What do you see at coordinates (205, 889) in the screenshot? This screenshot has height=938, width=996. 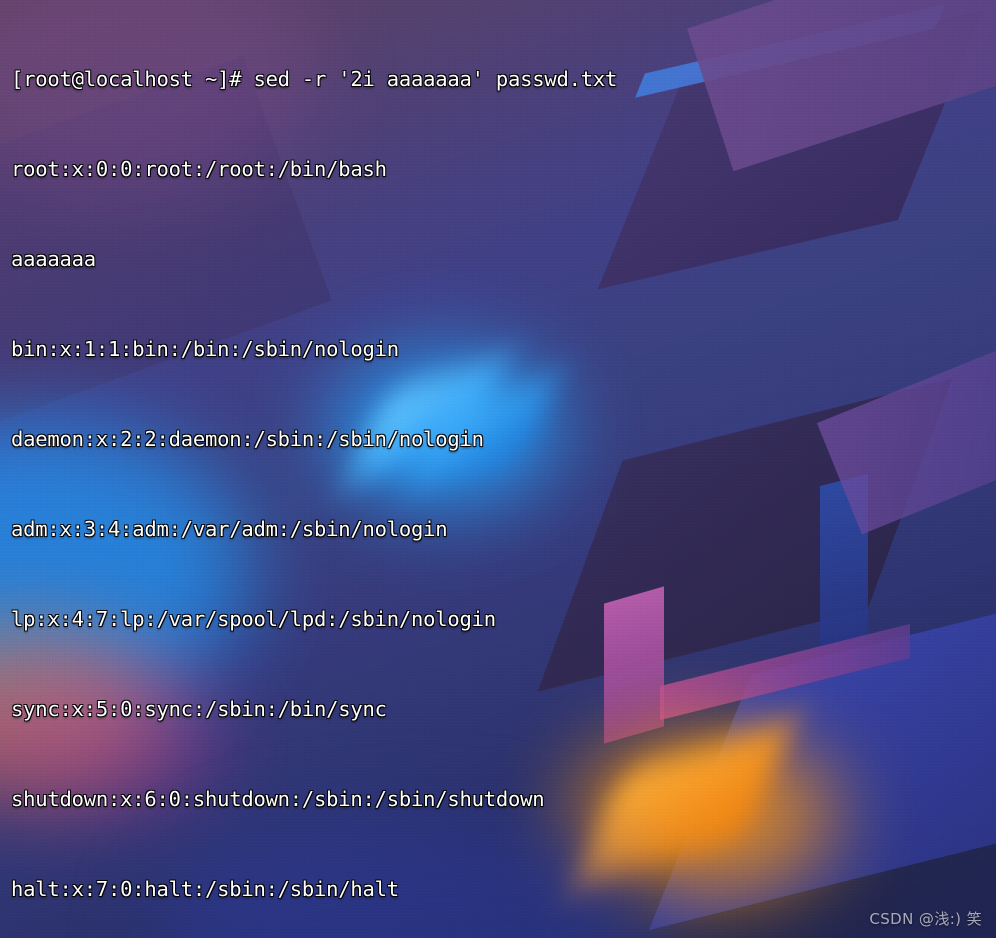 I see `terminal-line: halt:x:7:0:halt:/sbin:/sbin/halt` at bounding box center [205, 889].